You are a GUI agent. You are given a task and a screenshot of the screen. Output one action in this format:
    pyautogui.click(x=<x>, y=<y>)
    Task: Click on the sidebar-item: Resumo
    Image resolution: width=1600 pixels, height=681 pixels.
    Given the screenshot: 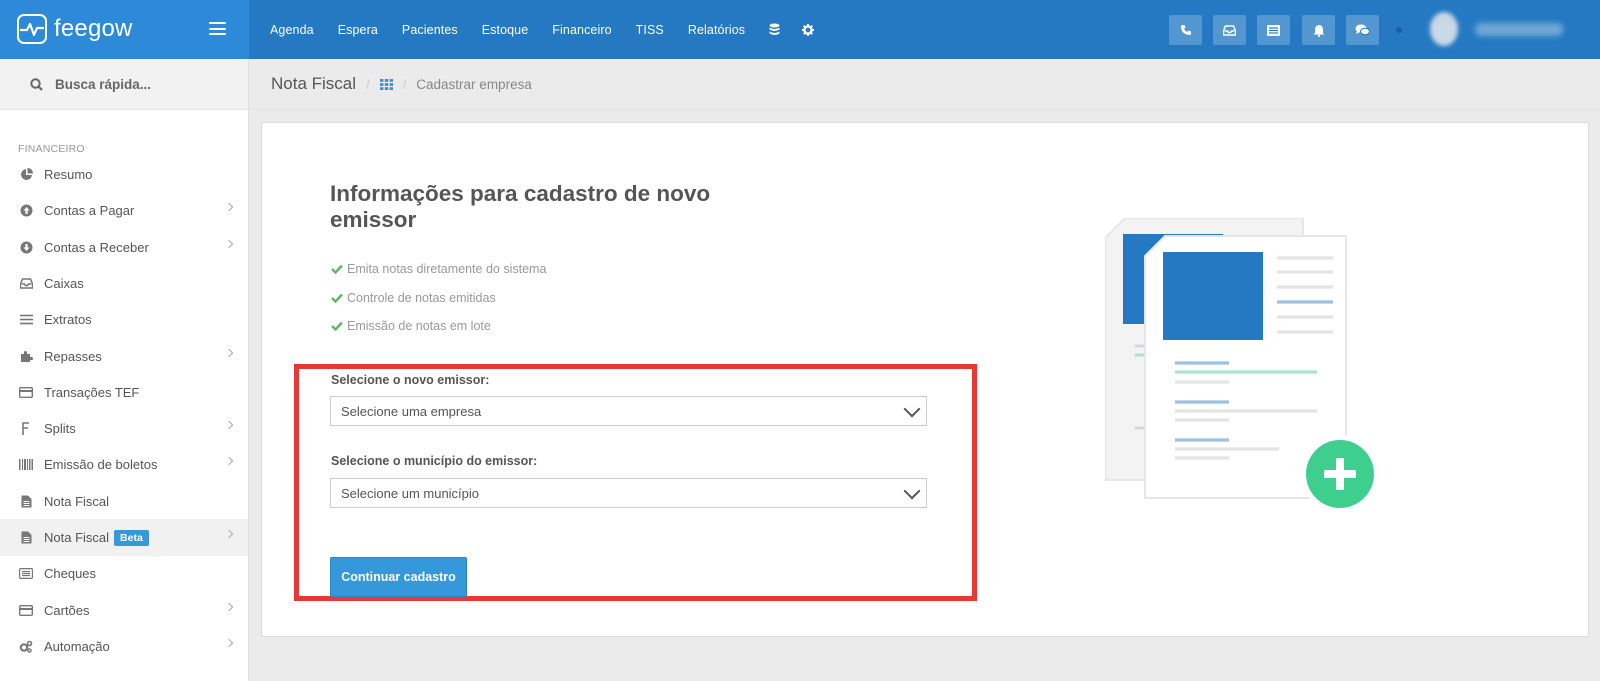 What is the action you would take?
    pyautogui.click(x=124, y=174)
    